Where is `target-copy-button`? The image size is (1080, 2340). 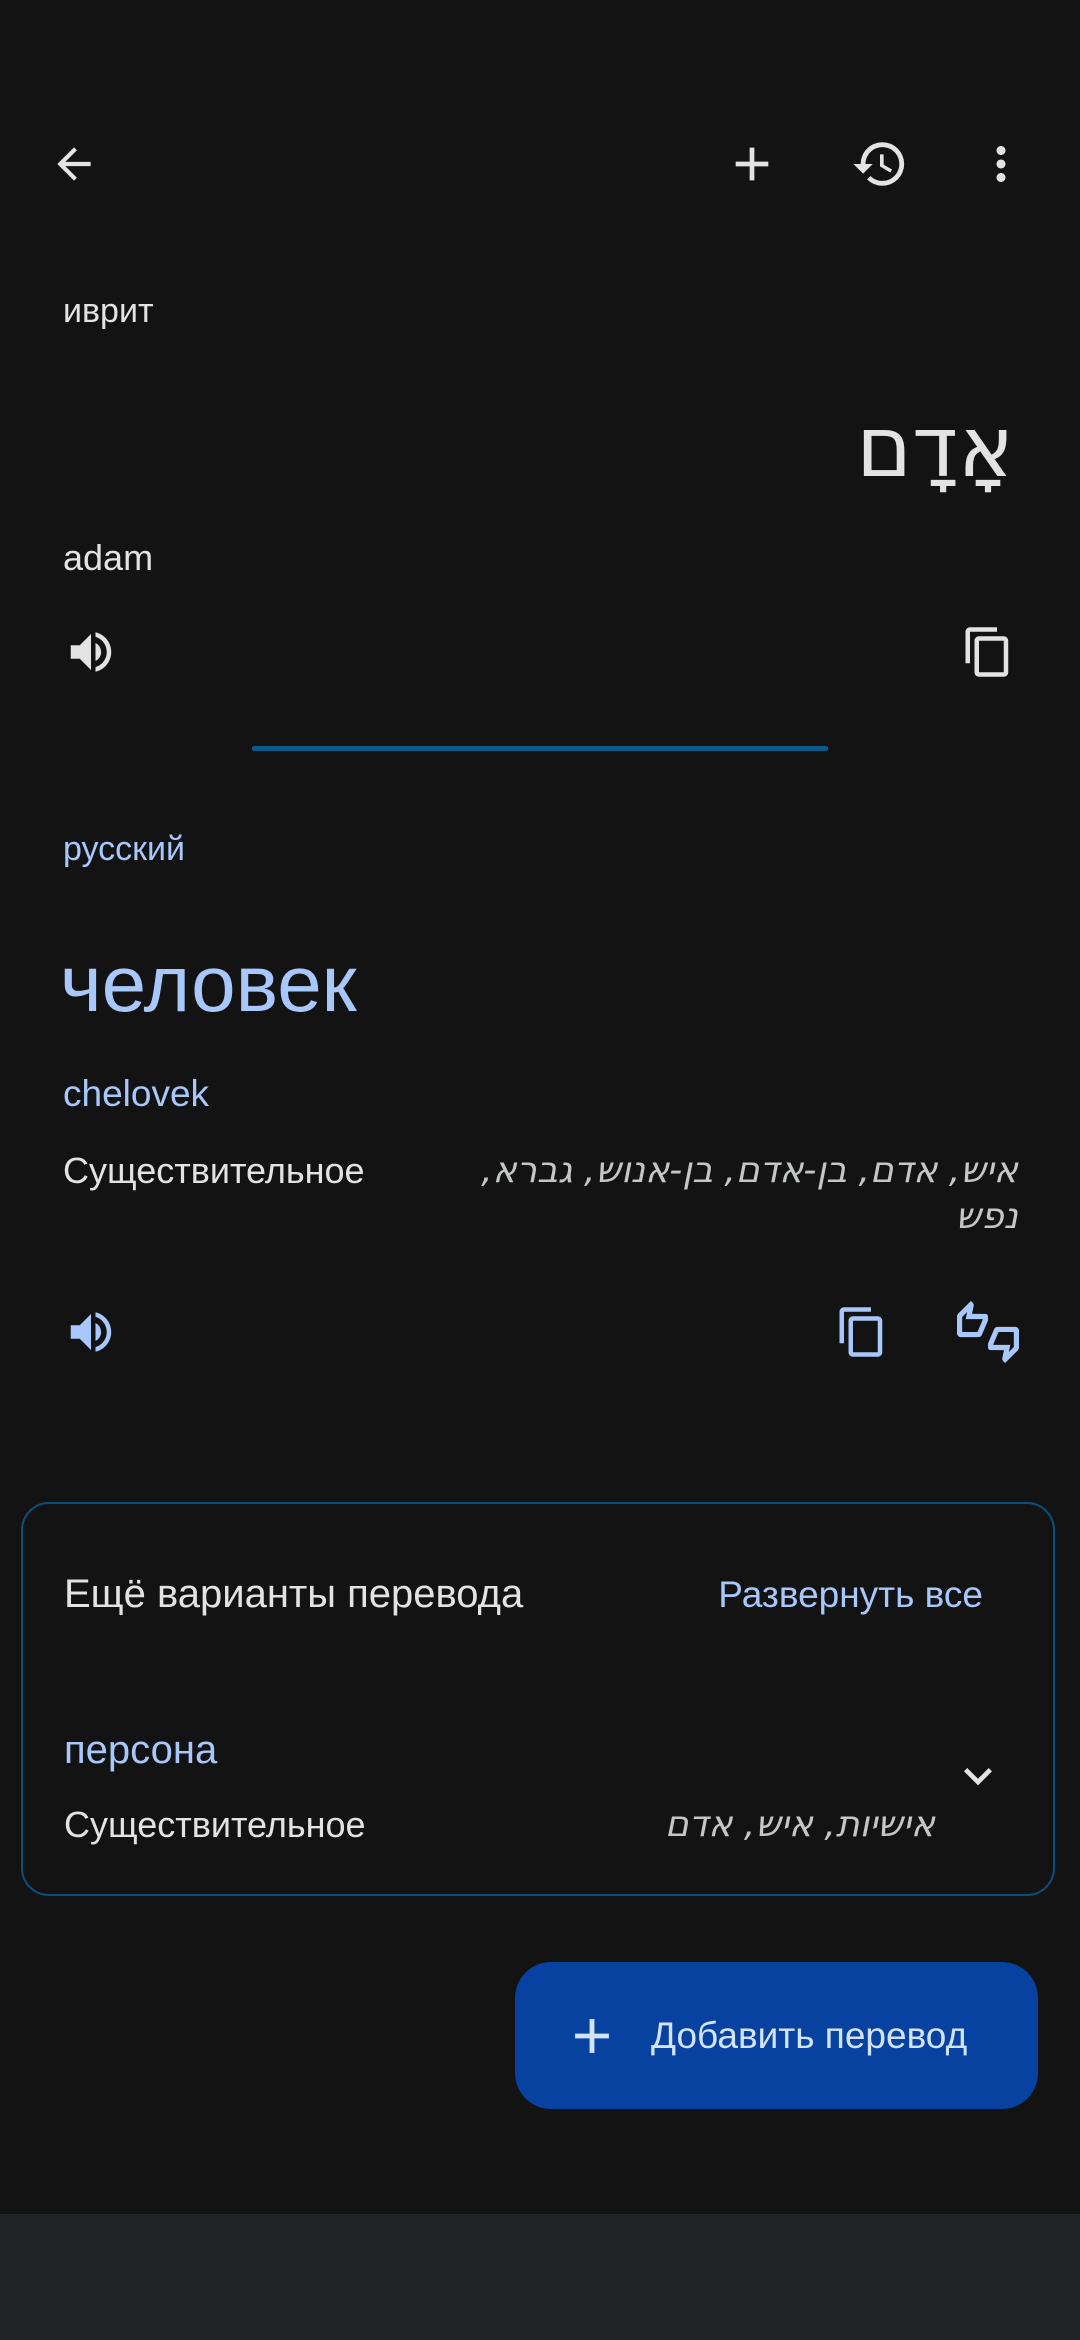 target-copy-button is located at coordinates (862, 1332).